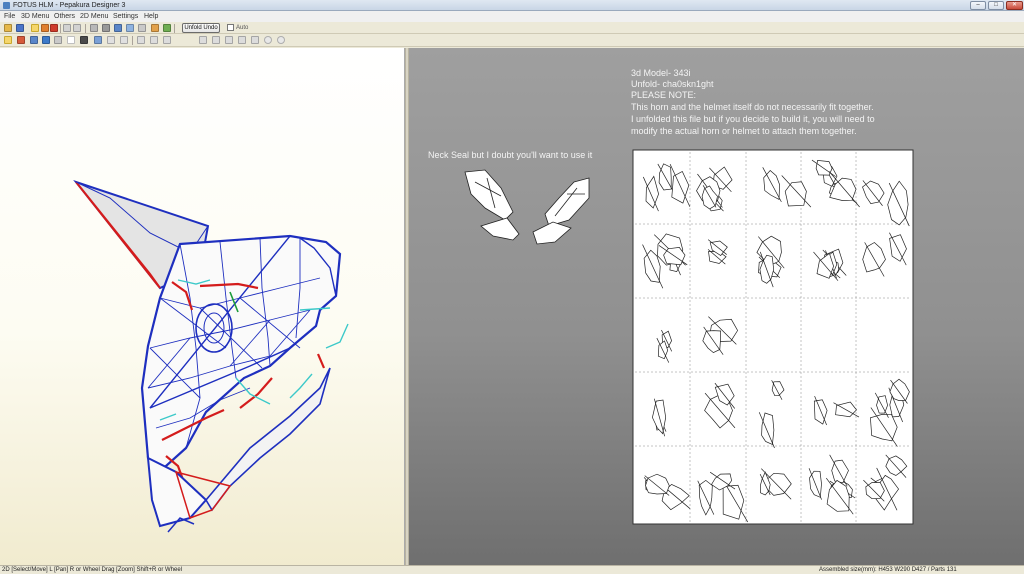 The width and height of the screenshot is (1024, 574). Describe the element at coordinates (77, 28) in the screenshot. I see `redo-icon` at that location.